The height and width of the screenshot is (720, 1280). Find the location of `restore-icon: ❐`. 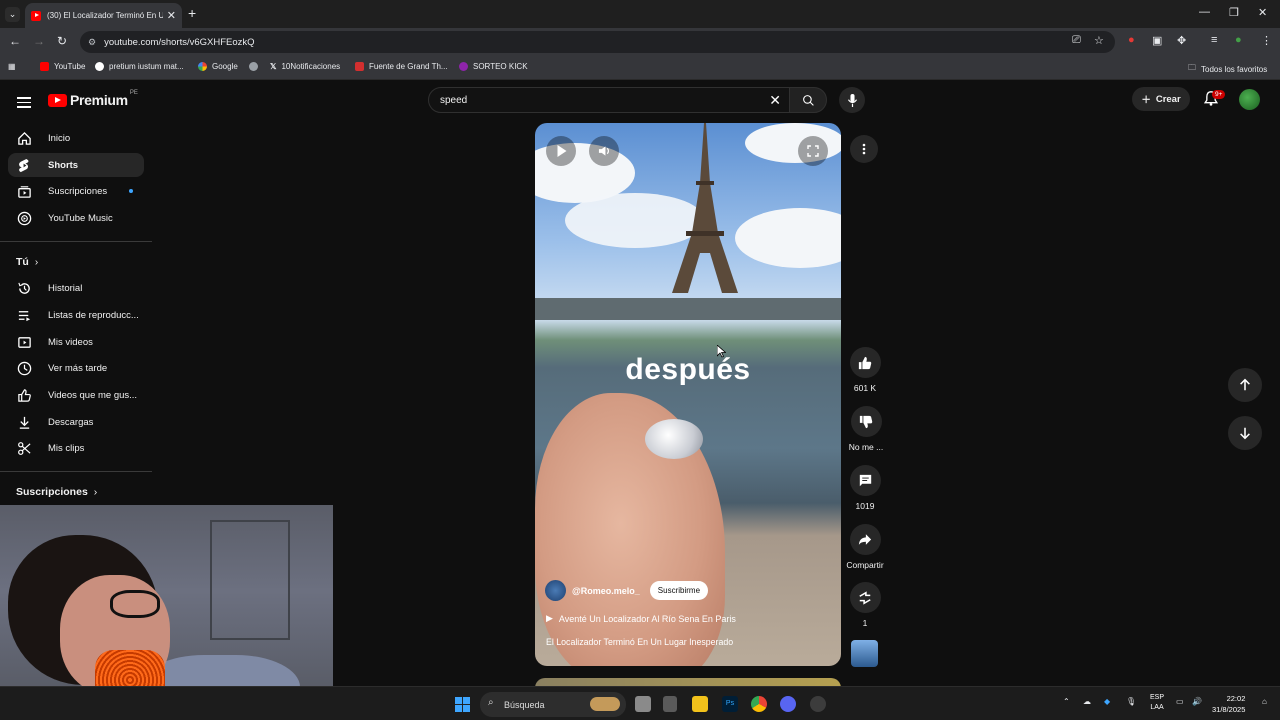

restore-icon: ❐ is located at coordinates (1234, 12).